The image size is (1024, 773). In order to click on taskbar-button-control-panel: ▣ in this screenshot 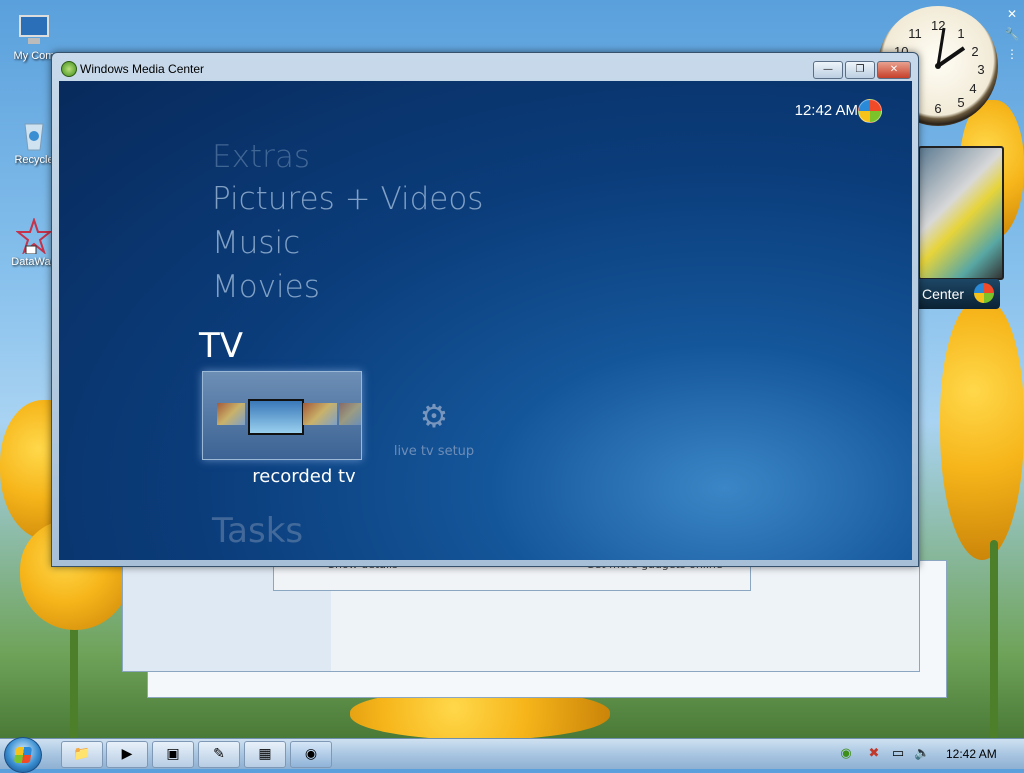, I will do `click(173, 754)`.